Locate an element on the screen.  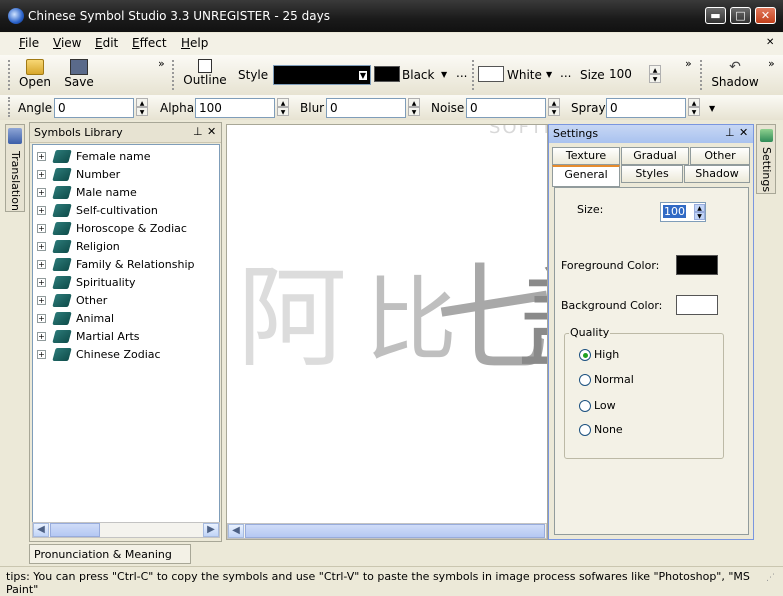
menu-effect: Effect is located at coordinates (149, 43).